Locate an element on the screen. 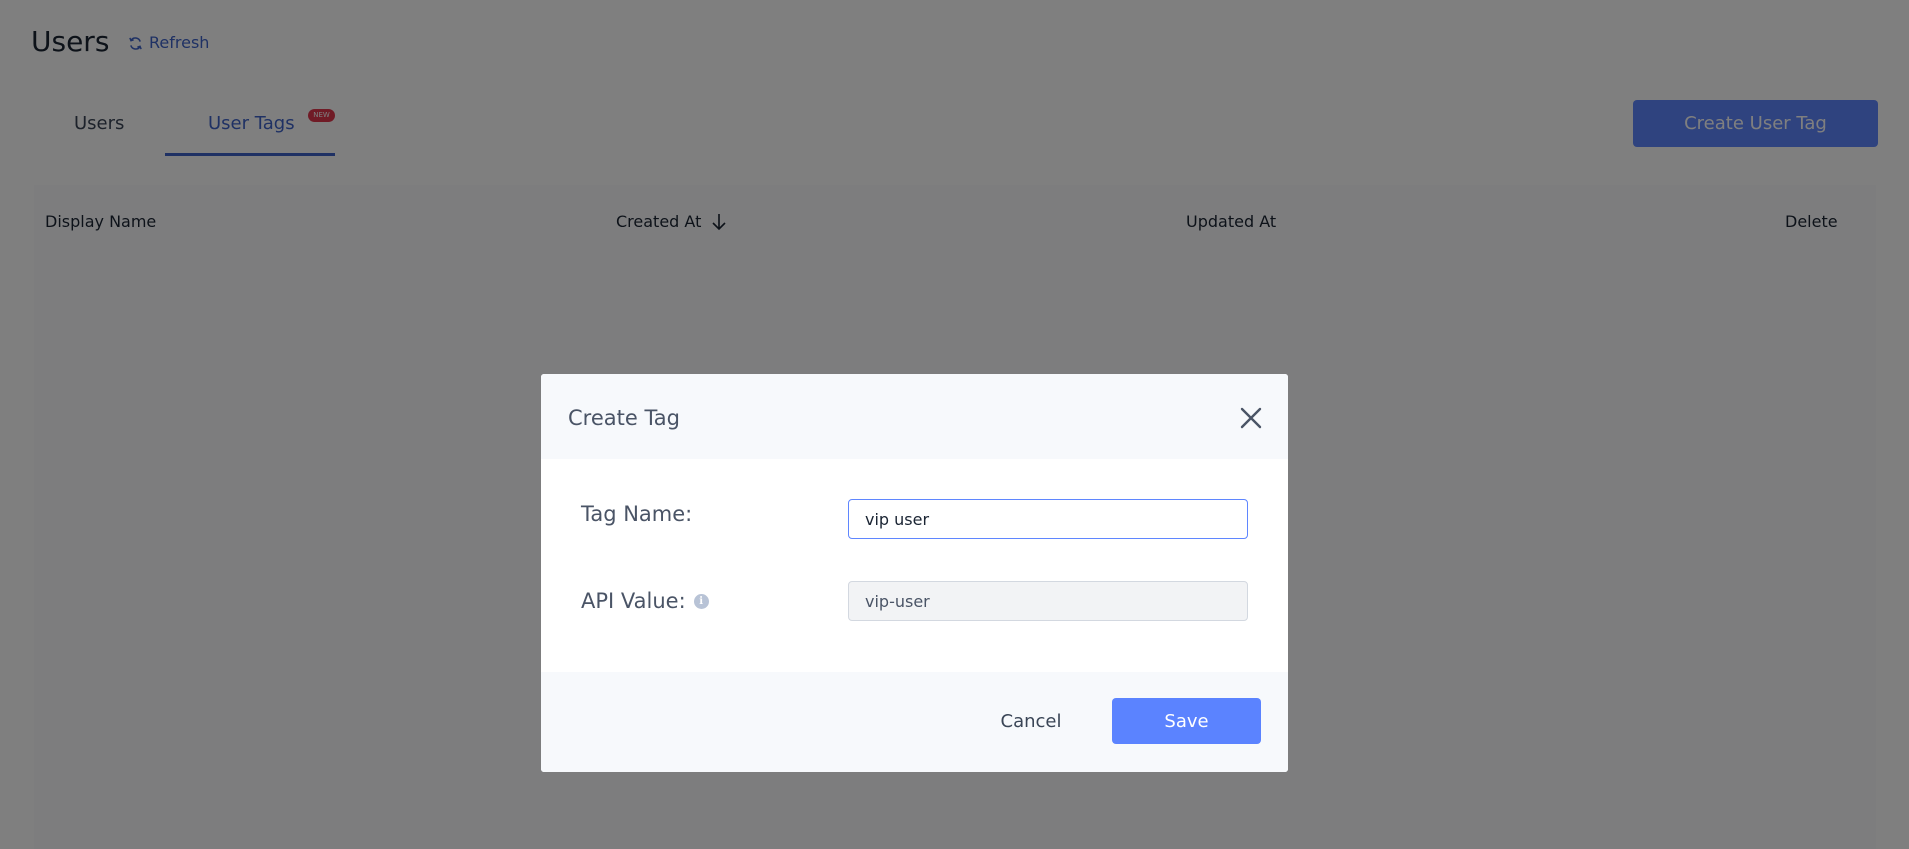 This screenshot has height=849, width=1909. dialog-title: Create Tag is located at coordinates (624, 418).